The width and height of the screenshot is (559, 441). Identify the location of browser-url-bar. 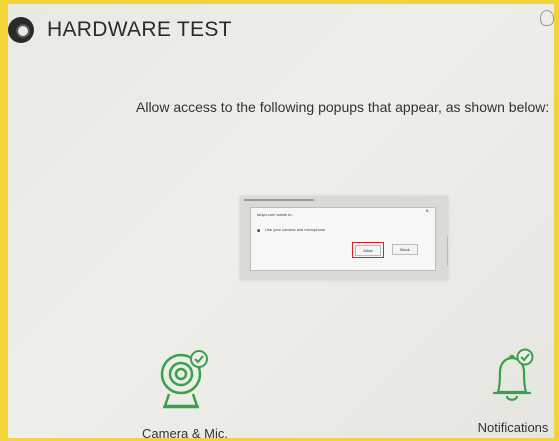
(279, 200).